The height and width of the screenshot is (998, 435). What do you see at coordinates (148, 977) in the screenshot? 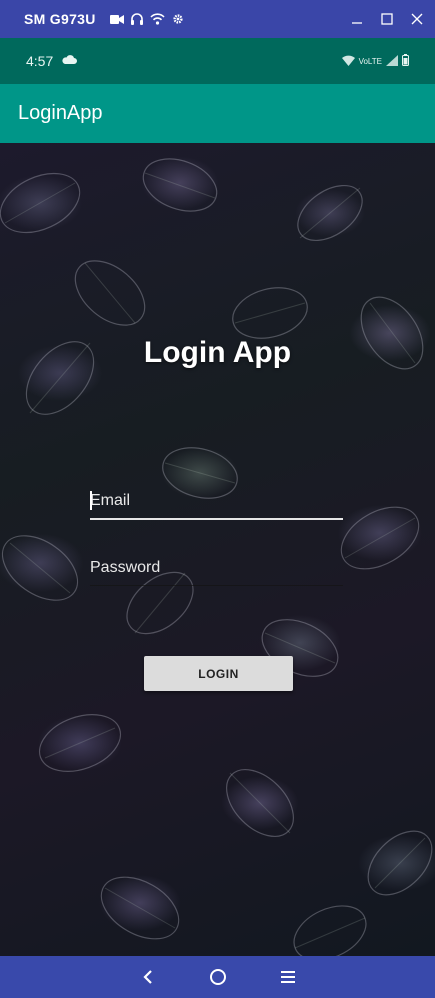
I see `back-icon` at bounding box center [148, 977].